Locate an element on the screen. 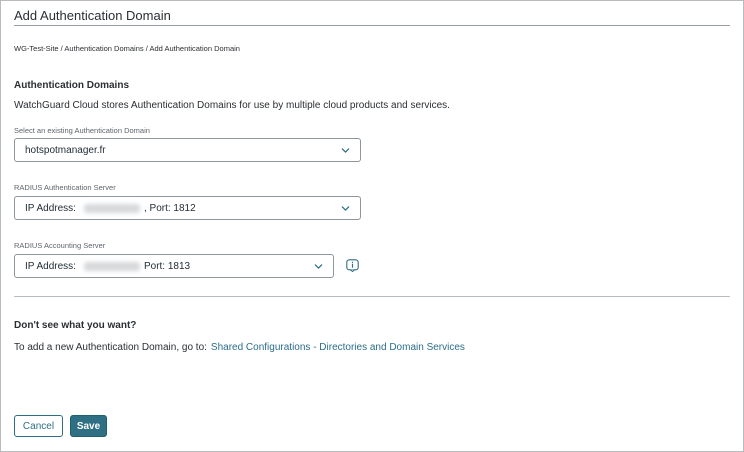 Image resolution: width=744 pixels, height=452 pixels. acct-server-port: Port: 1813 is located at coordinates (167, 266).